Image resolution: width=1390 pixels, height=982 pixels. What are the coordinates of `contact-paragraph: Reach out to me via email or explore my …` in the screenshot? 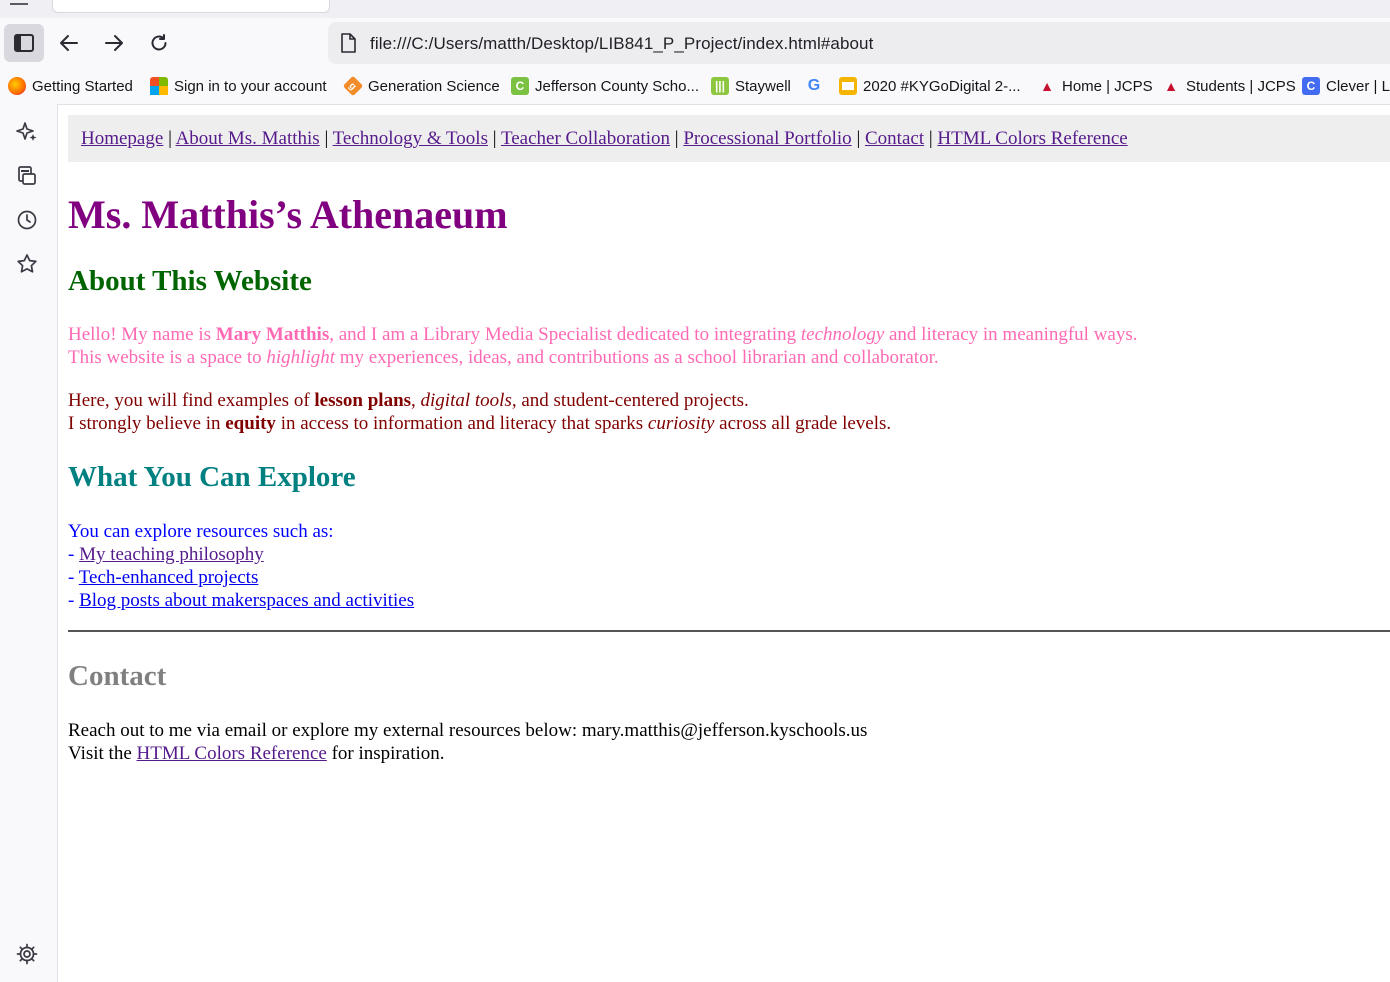 It's located at (467, 742).